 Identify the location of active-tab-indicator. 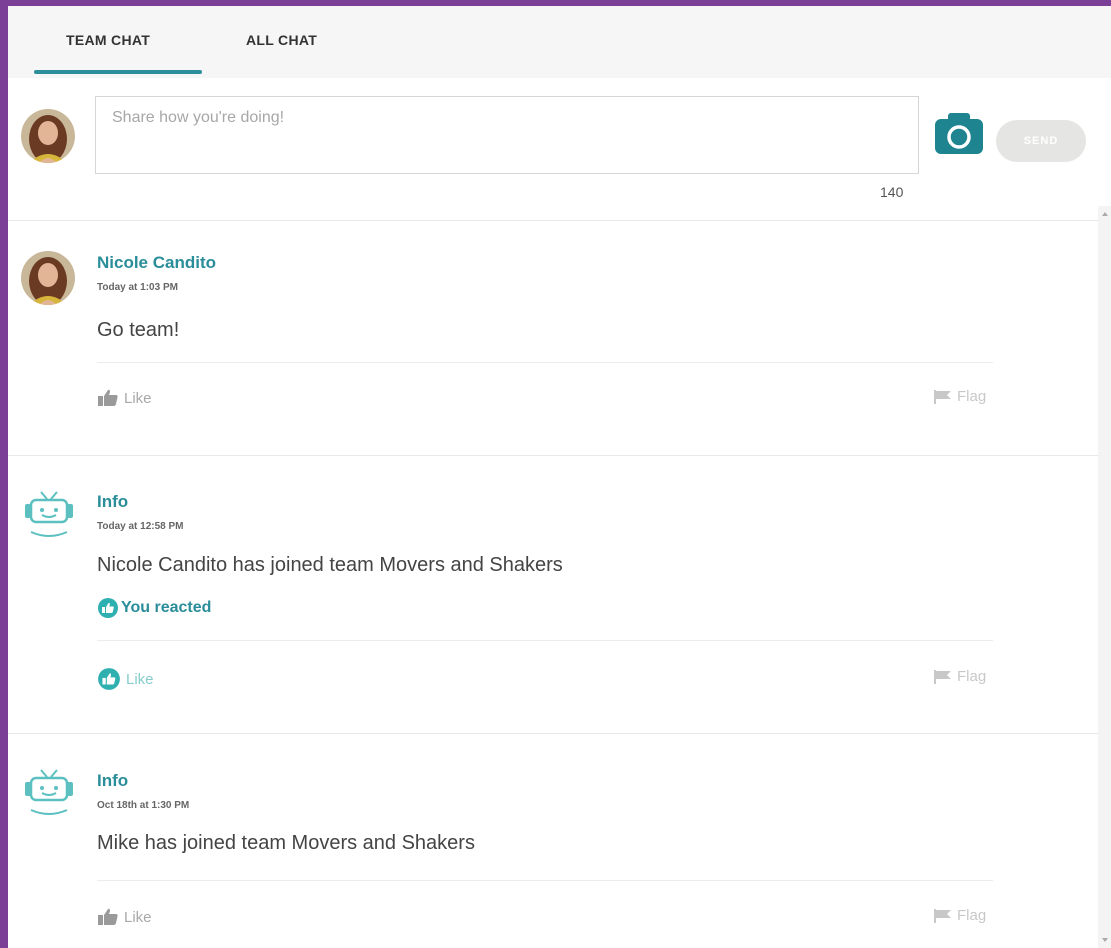
(118, 72).